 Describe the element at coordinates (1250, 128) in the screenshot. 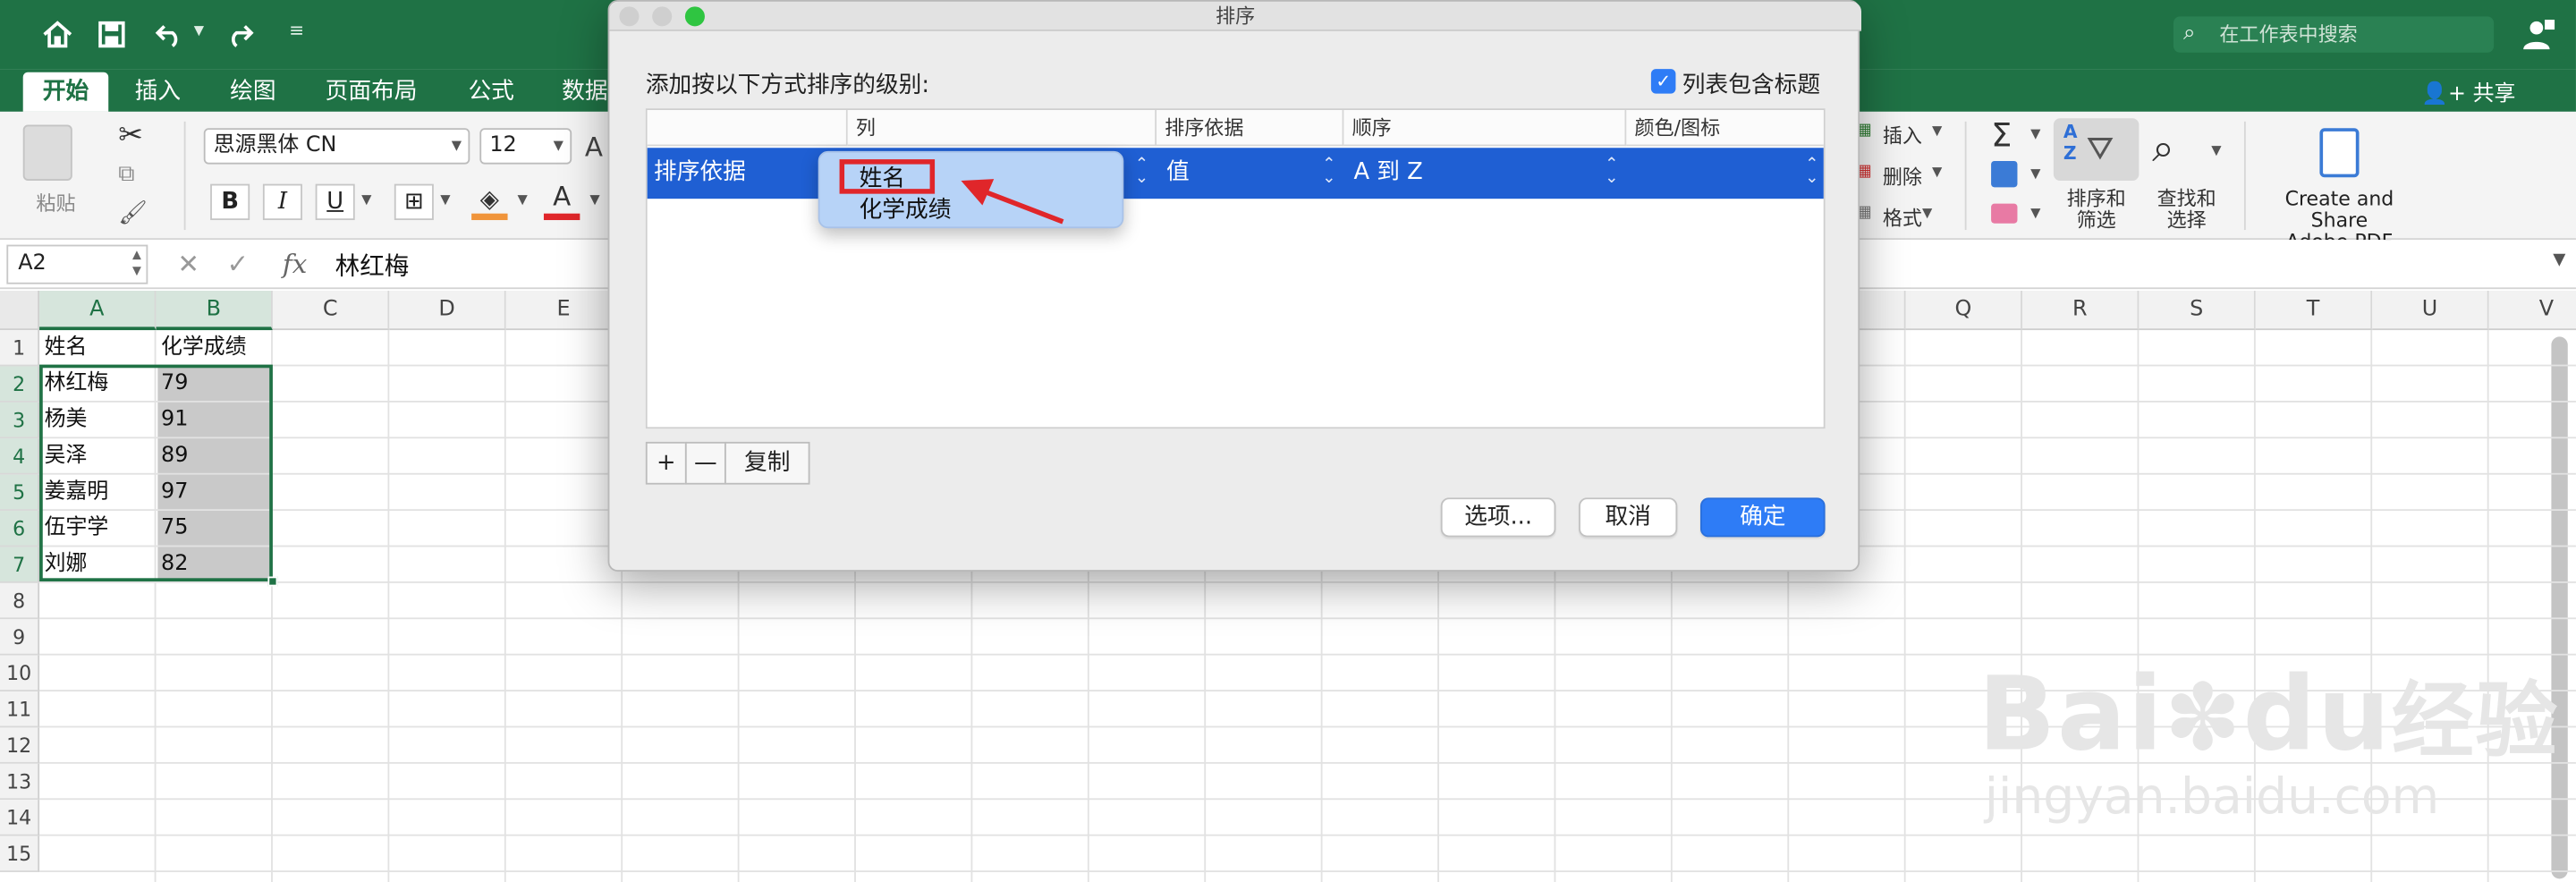

I see `column-header-sort-on: 排序依据` at that location.